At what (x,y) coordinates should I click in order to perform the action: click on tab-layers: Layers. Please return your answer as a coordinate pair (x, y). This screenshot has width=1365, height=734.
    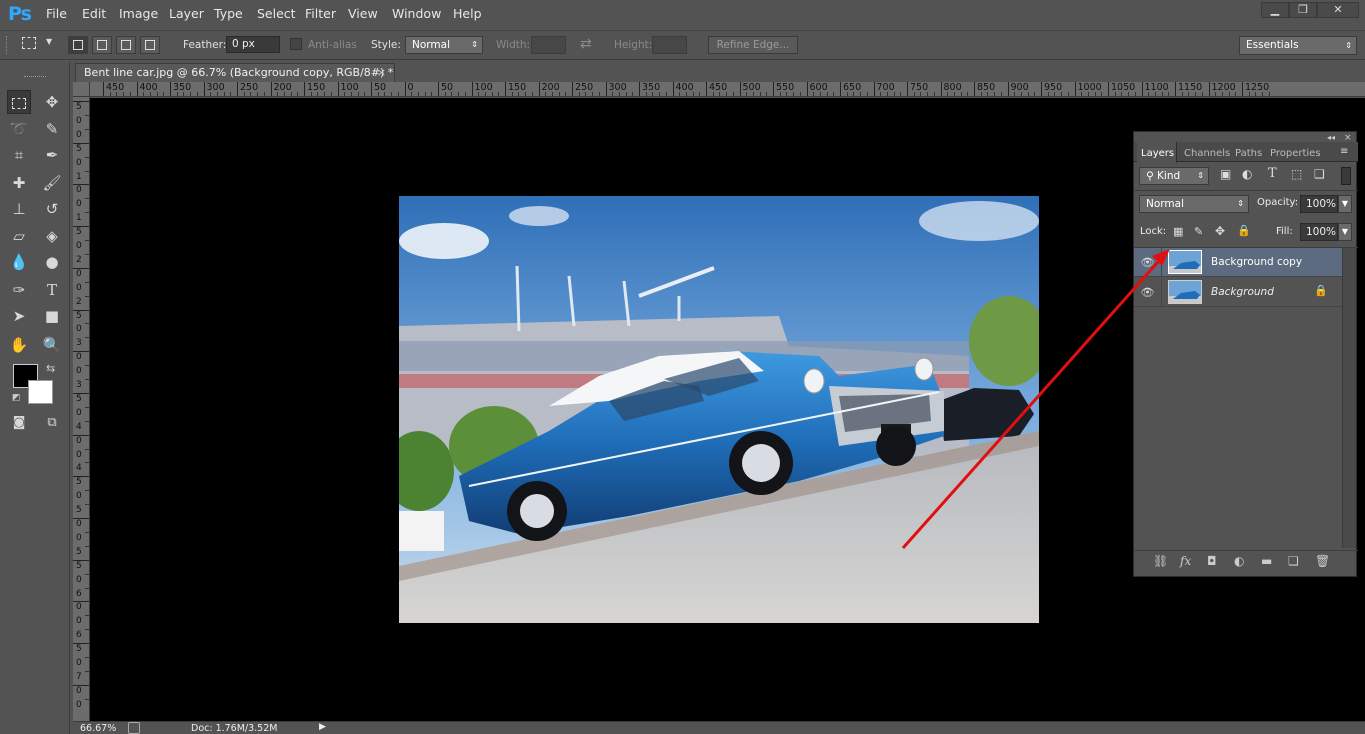
    Looking at the image, I should click on (1157, 153).